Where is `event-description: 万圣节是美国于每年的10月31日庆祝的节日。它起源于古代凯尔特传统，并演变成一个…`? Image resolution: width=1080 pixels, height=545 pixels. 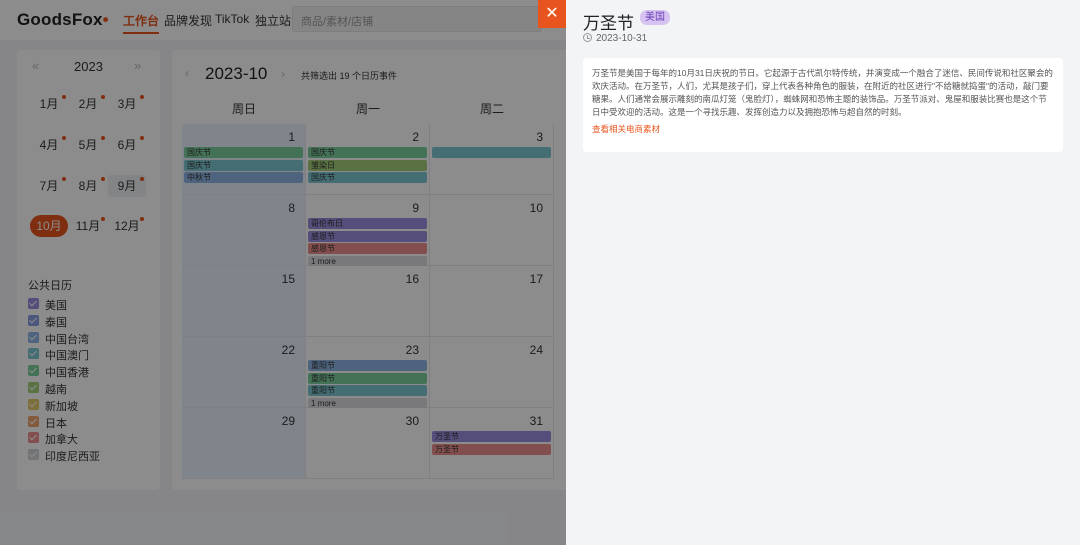
event-description: 万圣节是美国于每年的10月31日庆祝的节日。它起源于古代凯尔特传统，并演变成一个… is located at coordinates (822, 92).